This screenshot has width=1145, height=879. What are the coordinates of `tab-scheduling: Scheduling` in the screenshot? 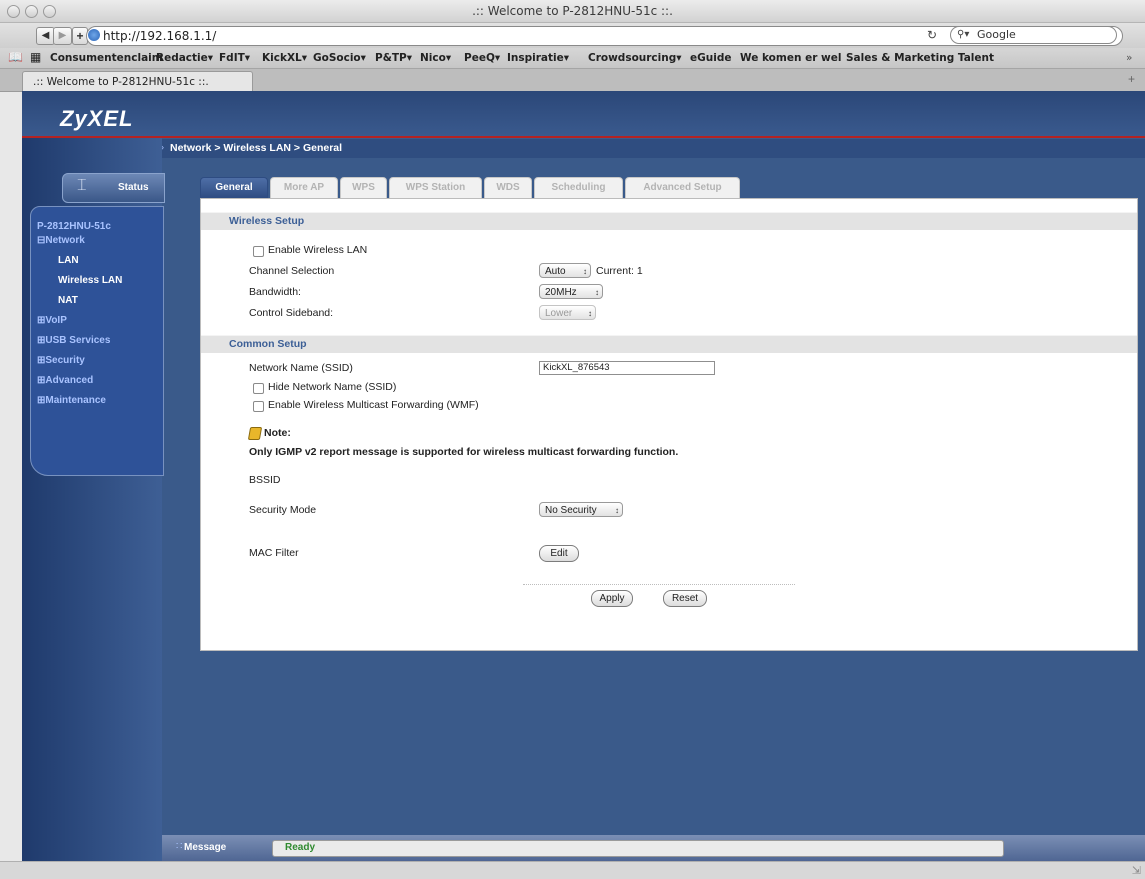 It's located at (578, 187).